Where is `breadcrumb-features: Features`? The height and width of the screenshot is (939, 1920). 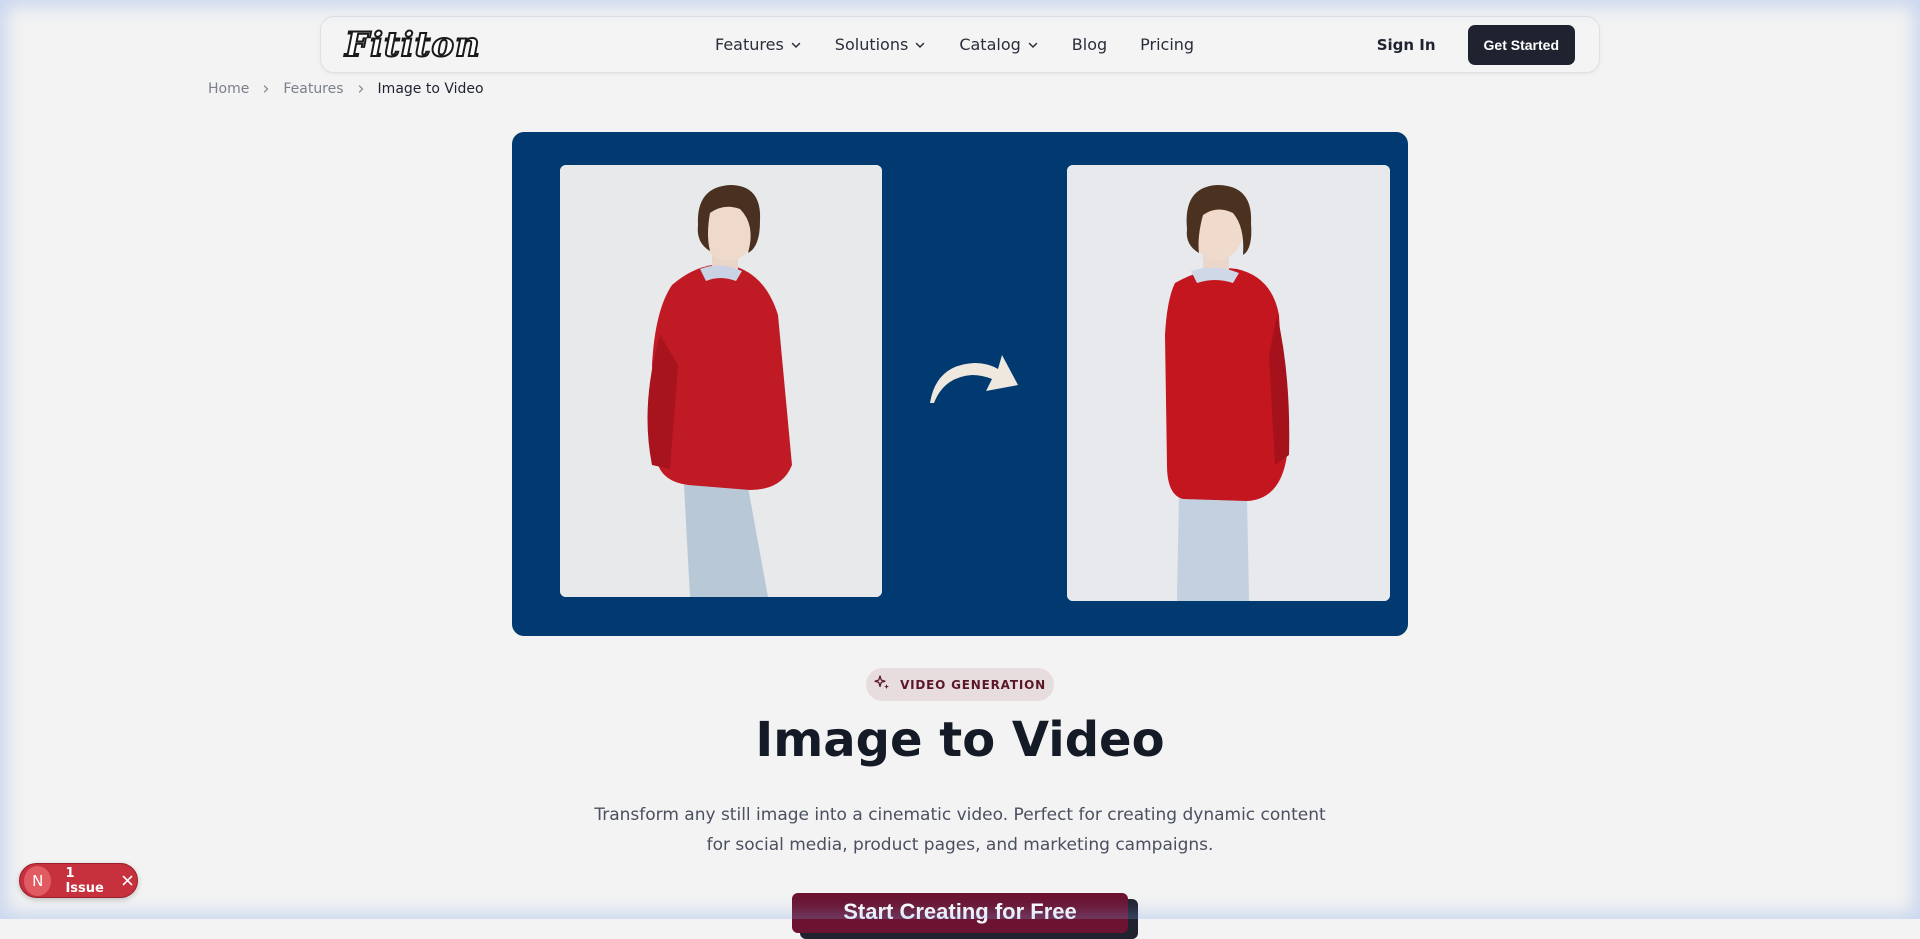 breadcrumb-features: Features is located at coordinates (313, 89).